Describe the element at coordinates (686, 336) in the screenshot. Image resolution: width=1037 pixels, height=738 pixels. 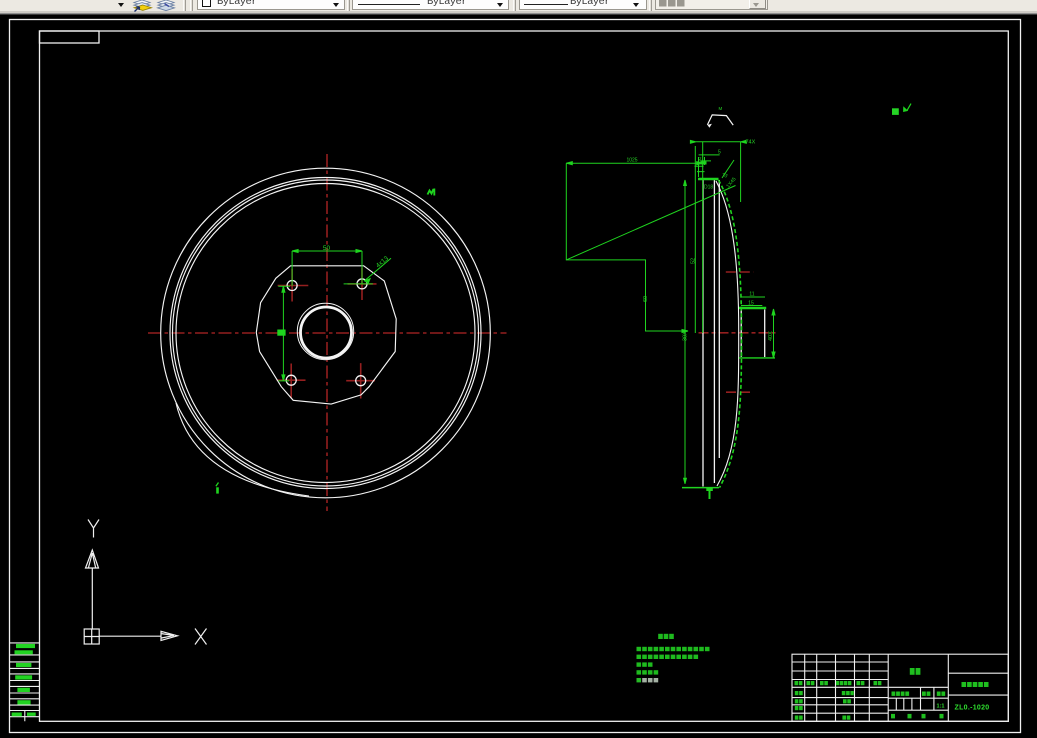
I see `svg-text: 30X` at that location.